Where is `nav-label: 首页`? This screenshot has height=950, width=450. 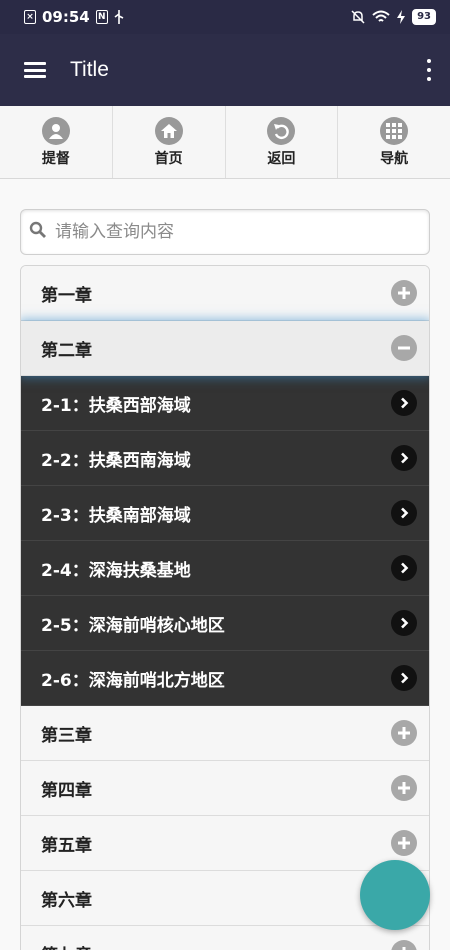 nav-label: 首页 is located at coordinates (168, 158).